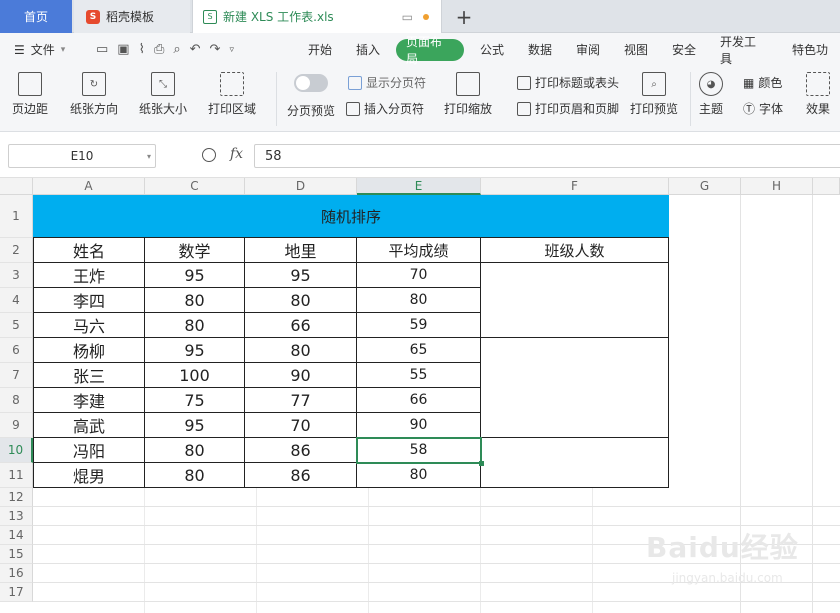 The height and width of the screenshot is (613, 840). What do you see at coordinates (231, 50) in the screenshot?
I see `more-icon: ▿` at bounding box center [231, 50].